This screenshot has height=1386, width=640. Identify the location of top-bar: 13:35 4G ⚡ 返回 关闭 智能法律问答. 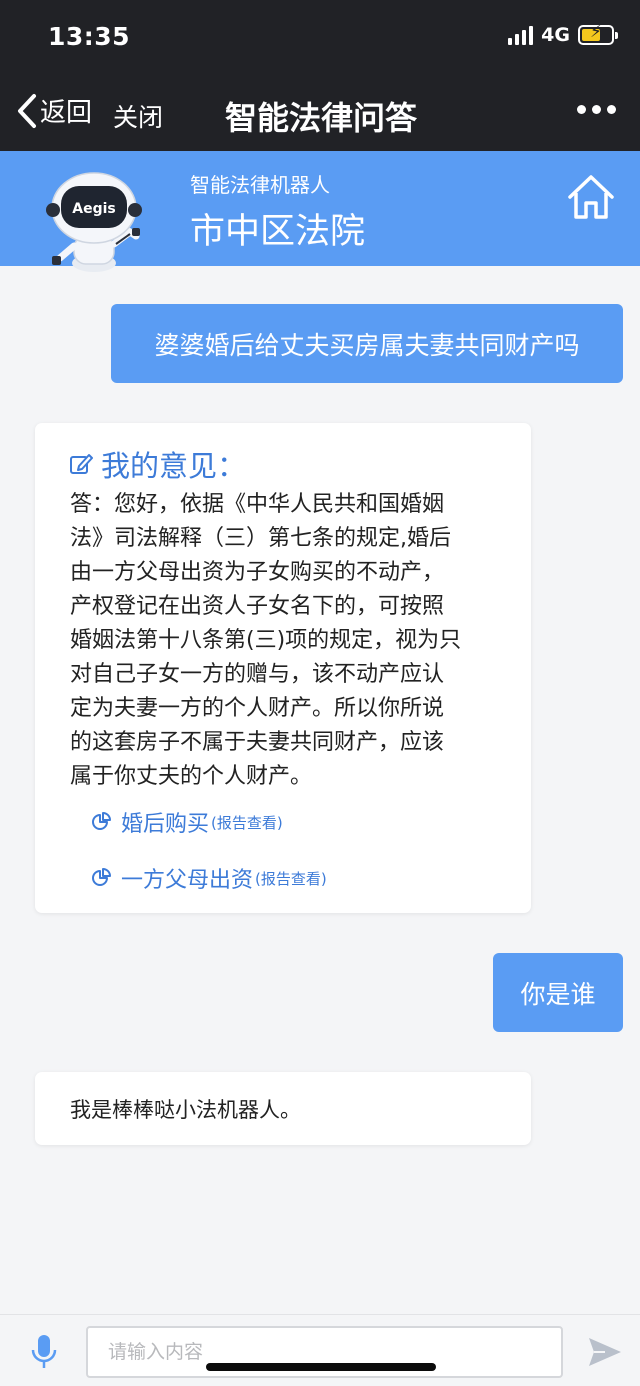
(320, 75).